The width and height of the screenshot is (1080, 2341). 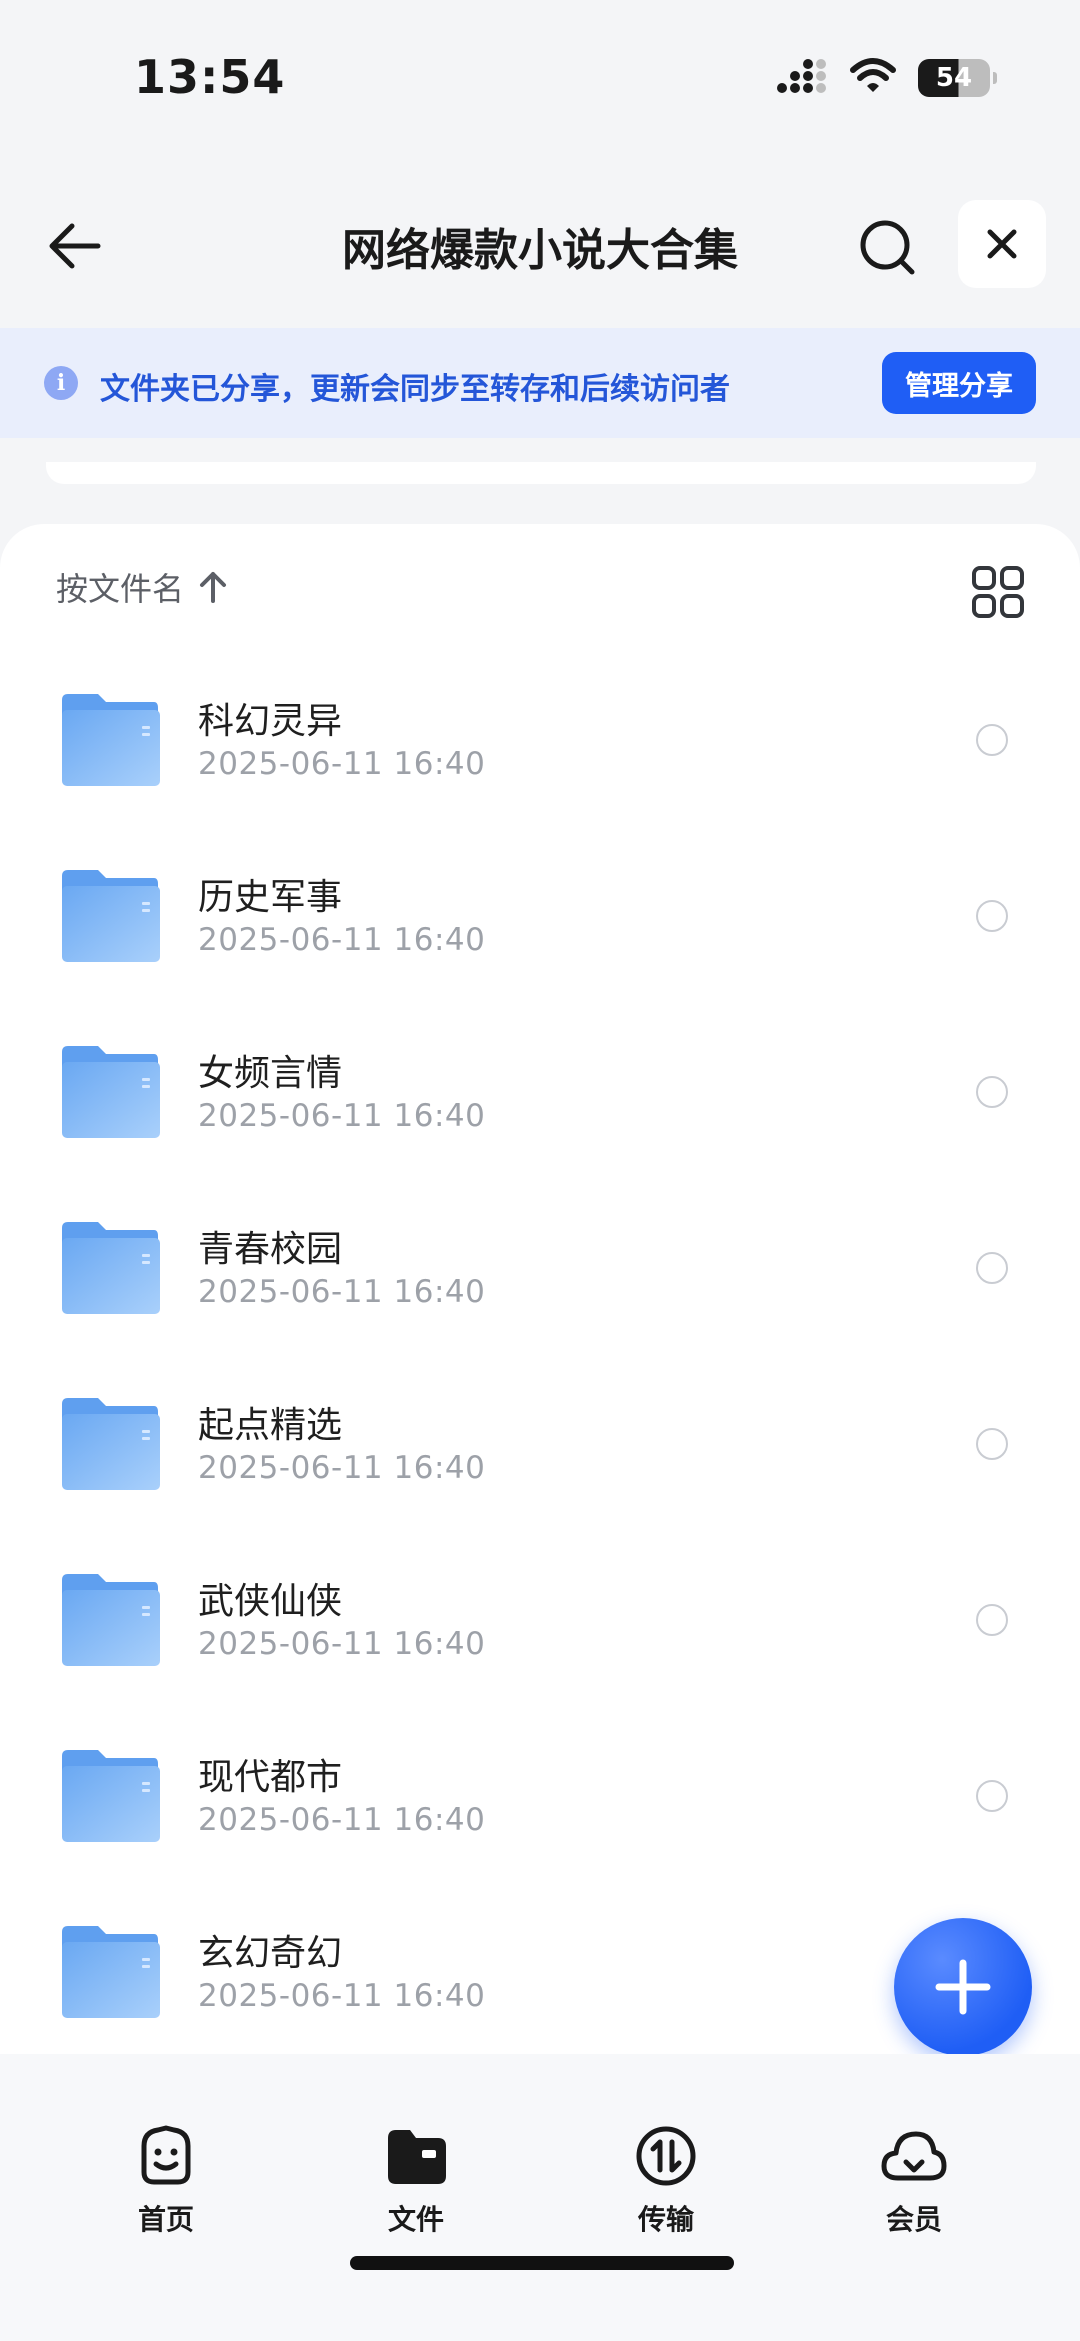 I want to click on status-time: 13:54, so click(x=210, y=77).